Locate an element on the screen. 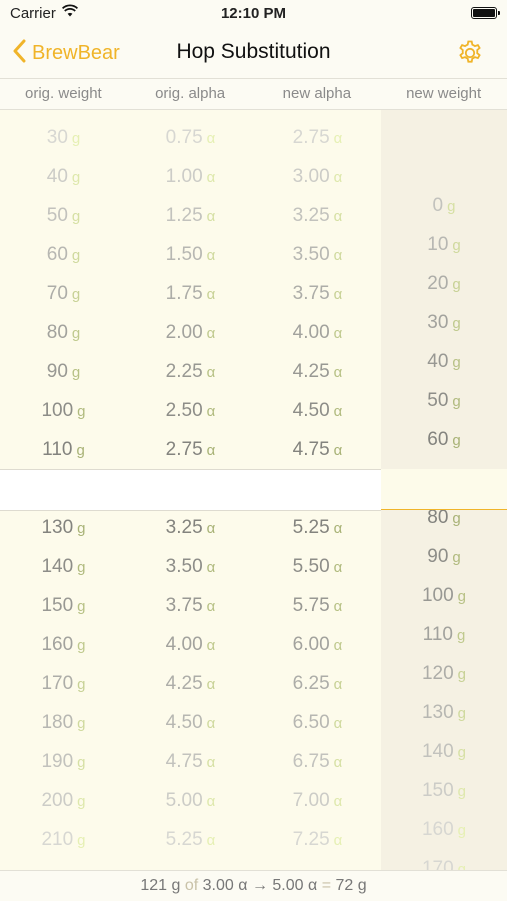 The width and height of the screenshot is (507, 901). picker-row: 6.50 α is located at coordinates (317, 723).